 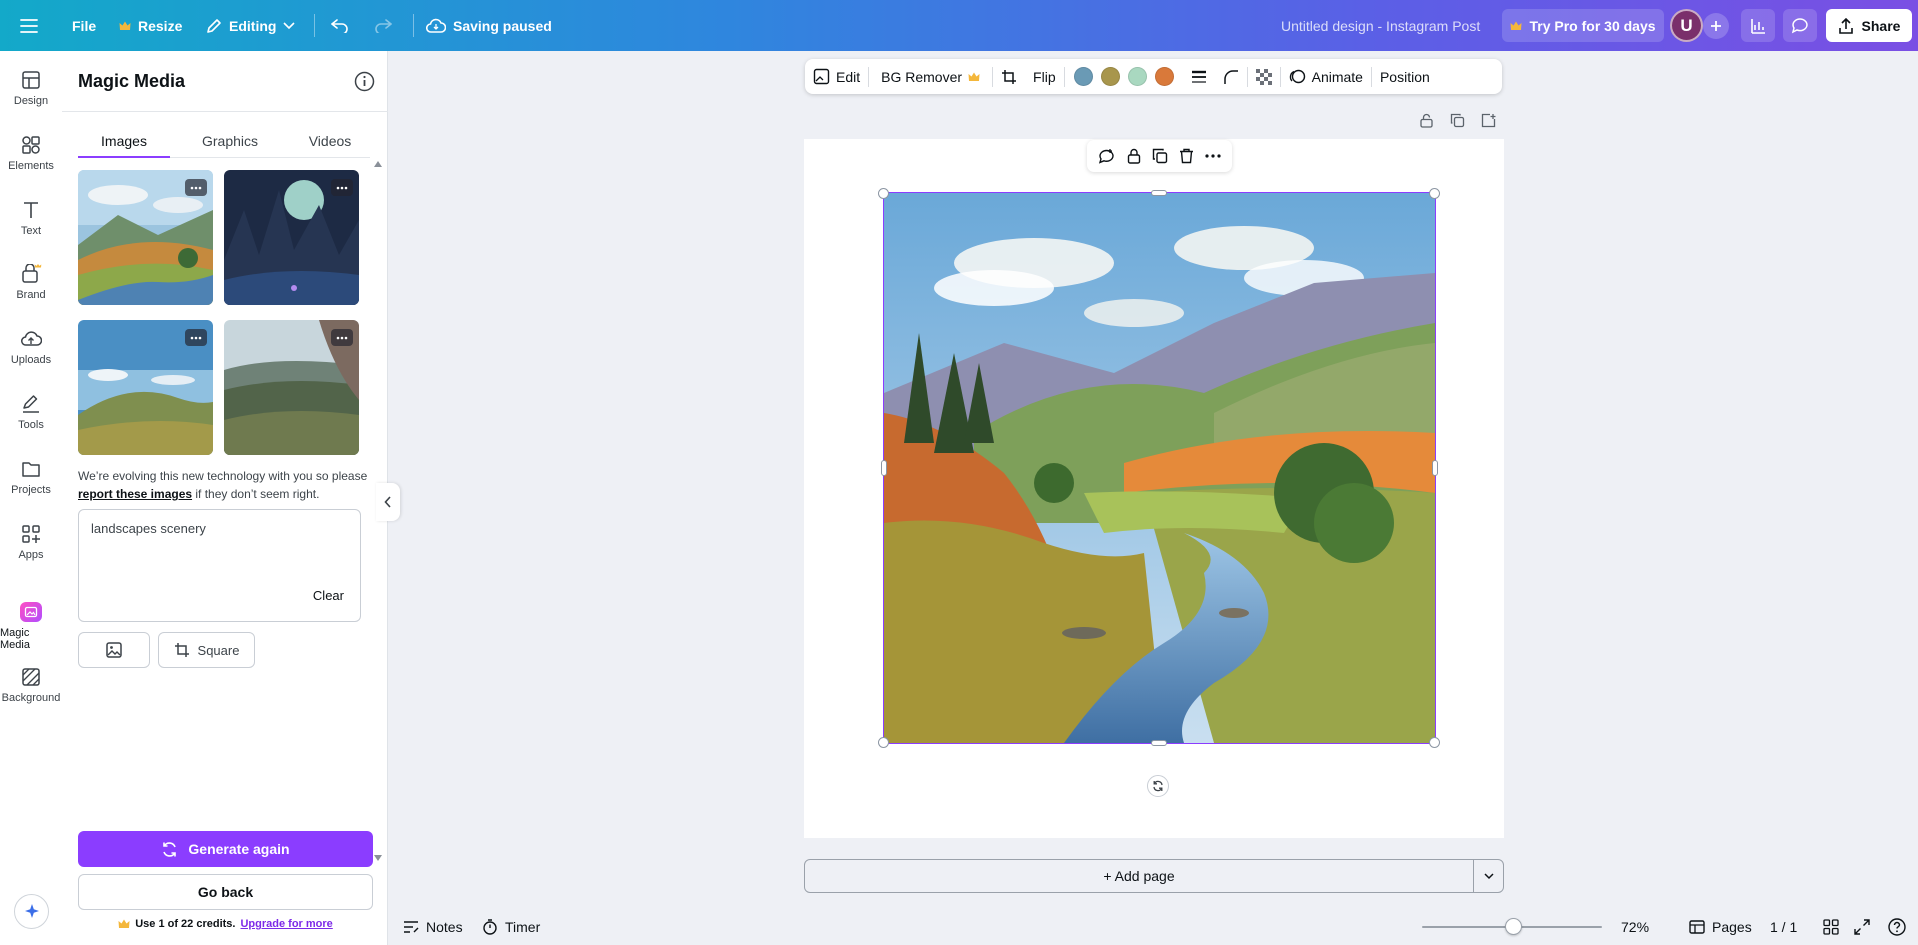 I want to click on fullscreen-button, so click(x=1862, y=927).